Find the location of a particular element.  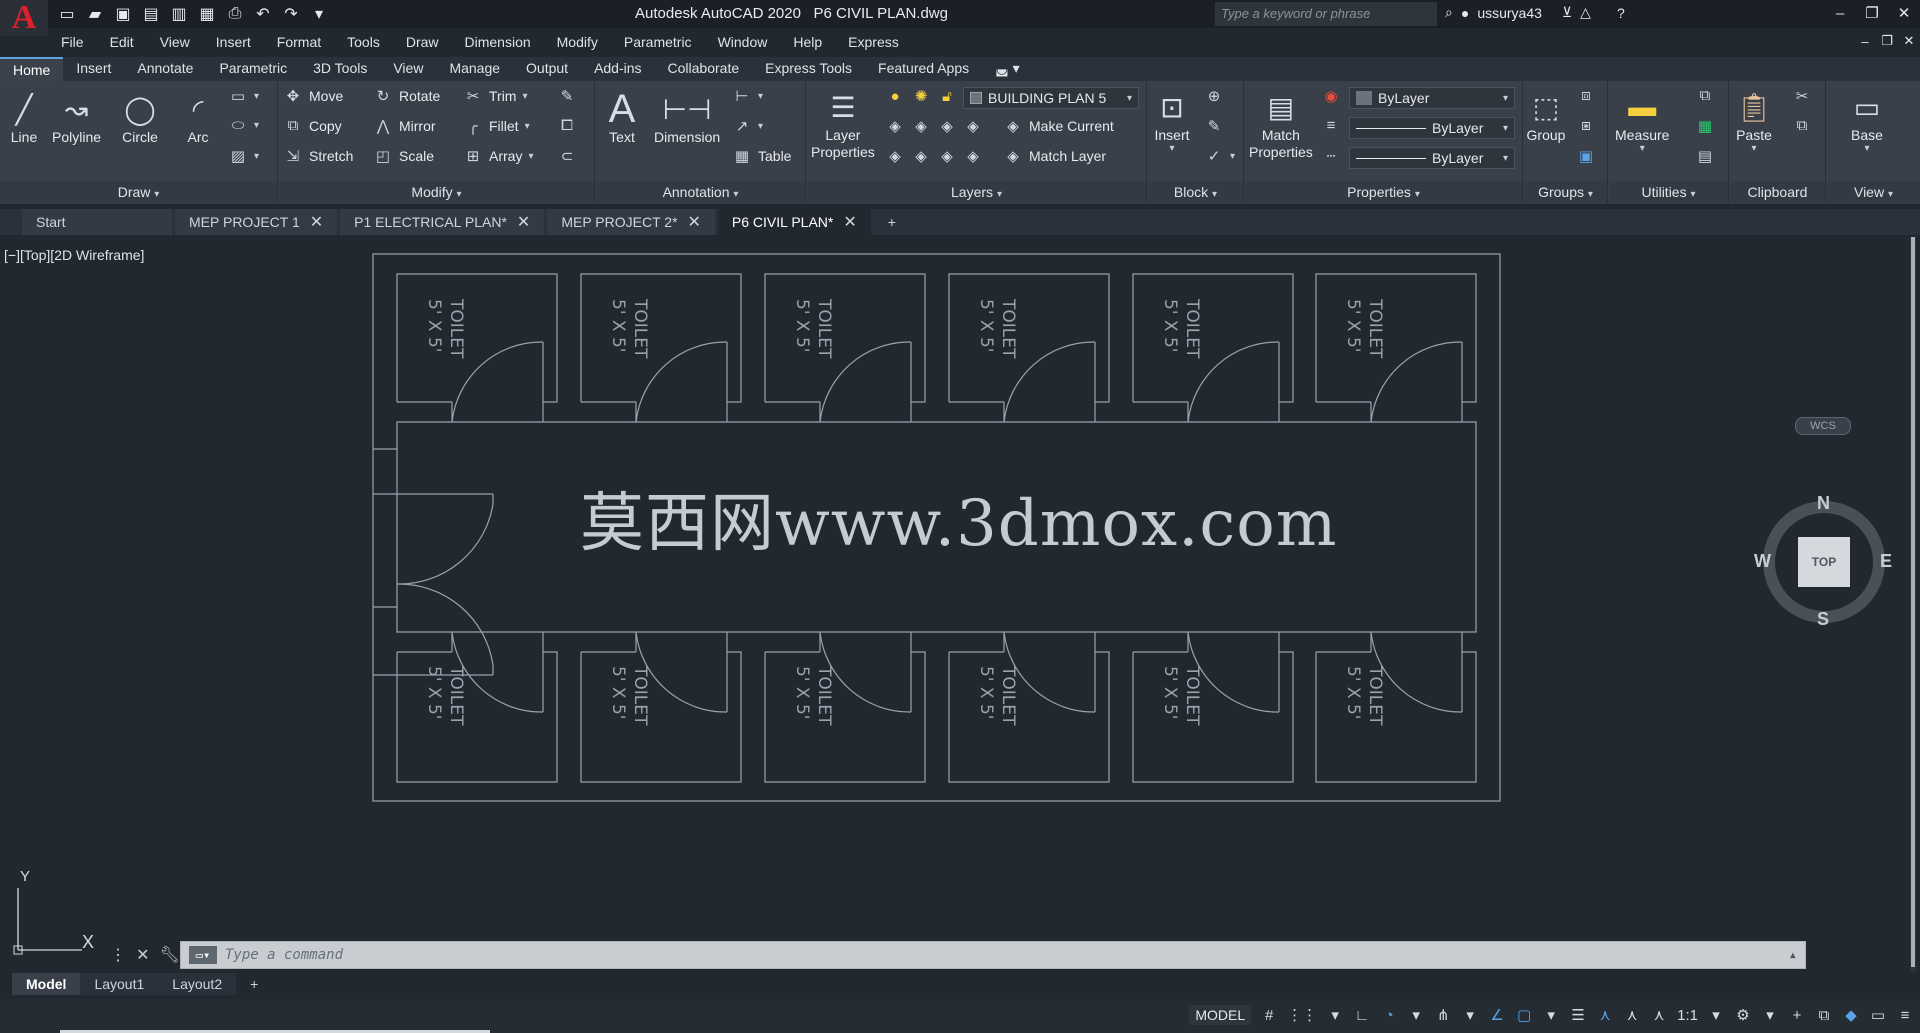

clipboard-panel-title: Clipboard is located at coordinates (1777, 192).